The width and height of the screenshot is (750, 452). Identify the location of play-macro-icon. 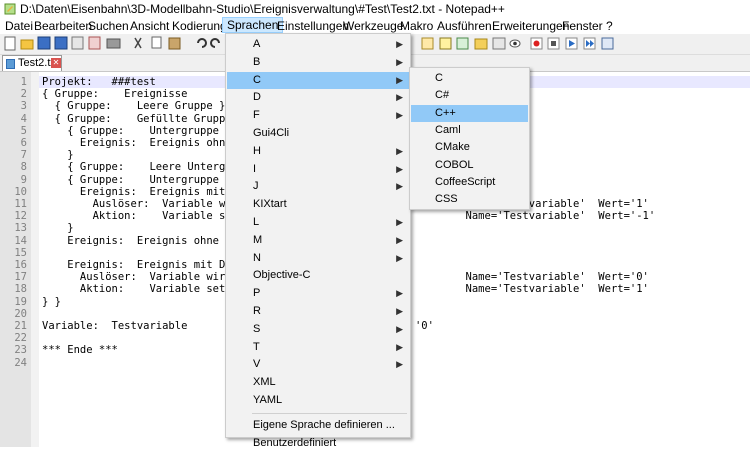
(571, 43).